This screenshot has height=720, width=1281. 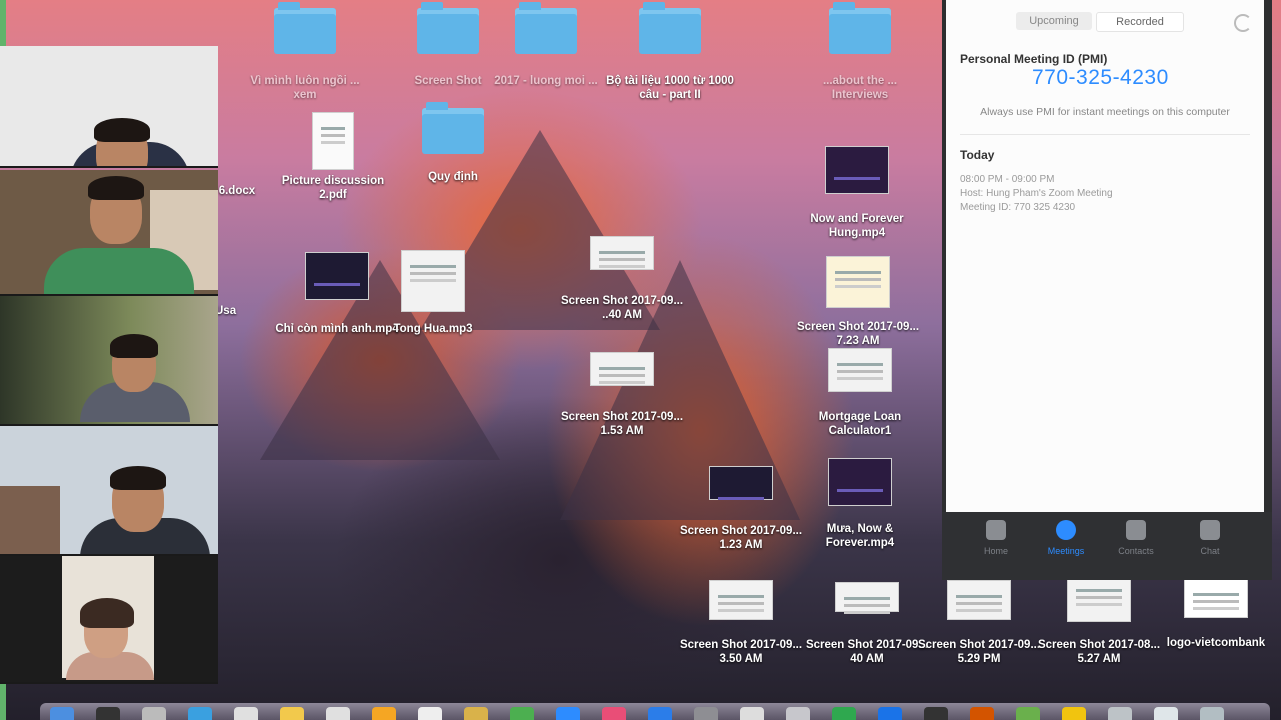 What do you see at coordinates (154, 713) in the screenshot?
I see `safari-icon` at bounding box center [154, 713].